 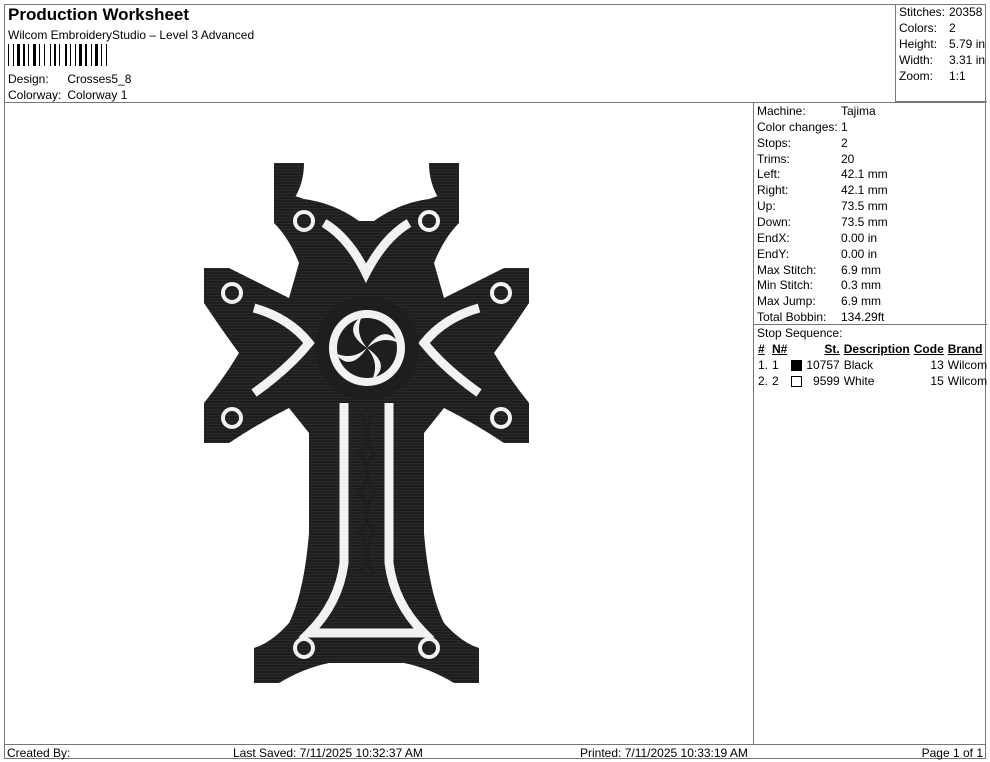 I want to click on info-value: 2, so click(x=844, y=143).